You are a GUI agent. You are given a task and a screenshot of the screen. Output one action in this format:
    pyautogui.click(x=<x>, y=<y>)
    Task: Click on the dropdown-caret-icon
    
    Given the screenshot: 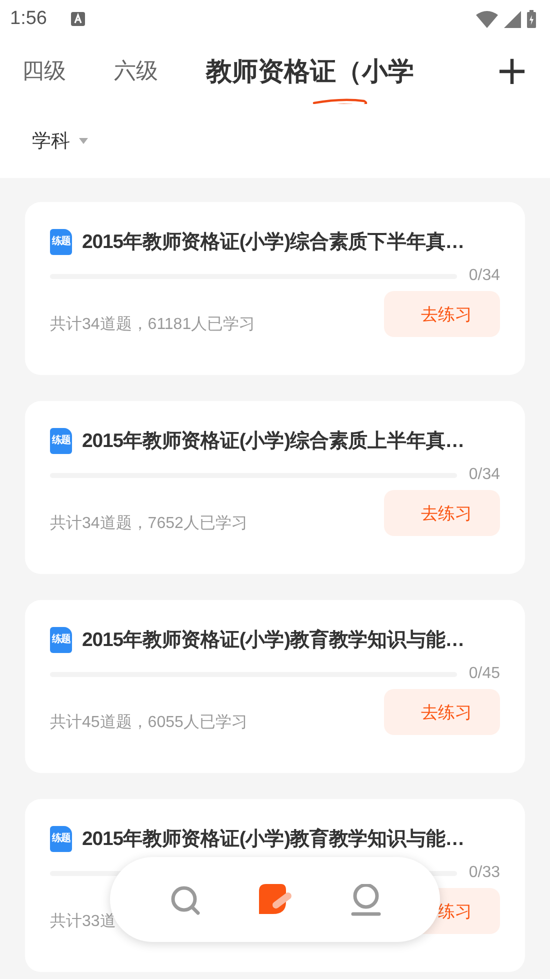 What is the action you would take?
    pyautogui.click(x=83, y=141)
    